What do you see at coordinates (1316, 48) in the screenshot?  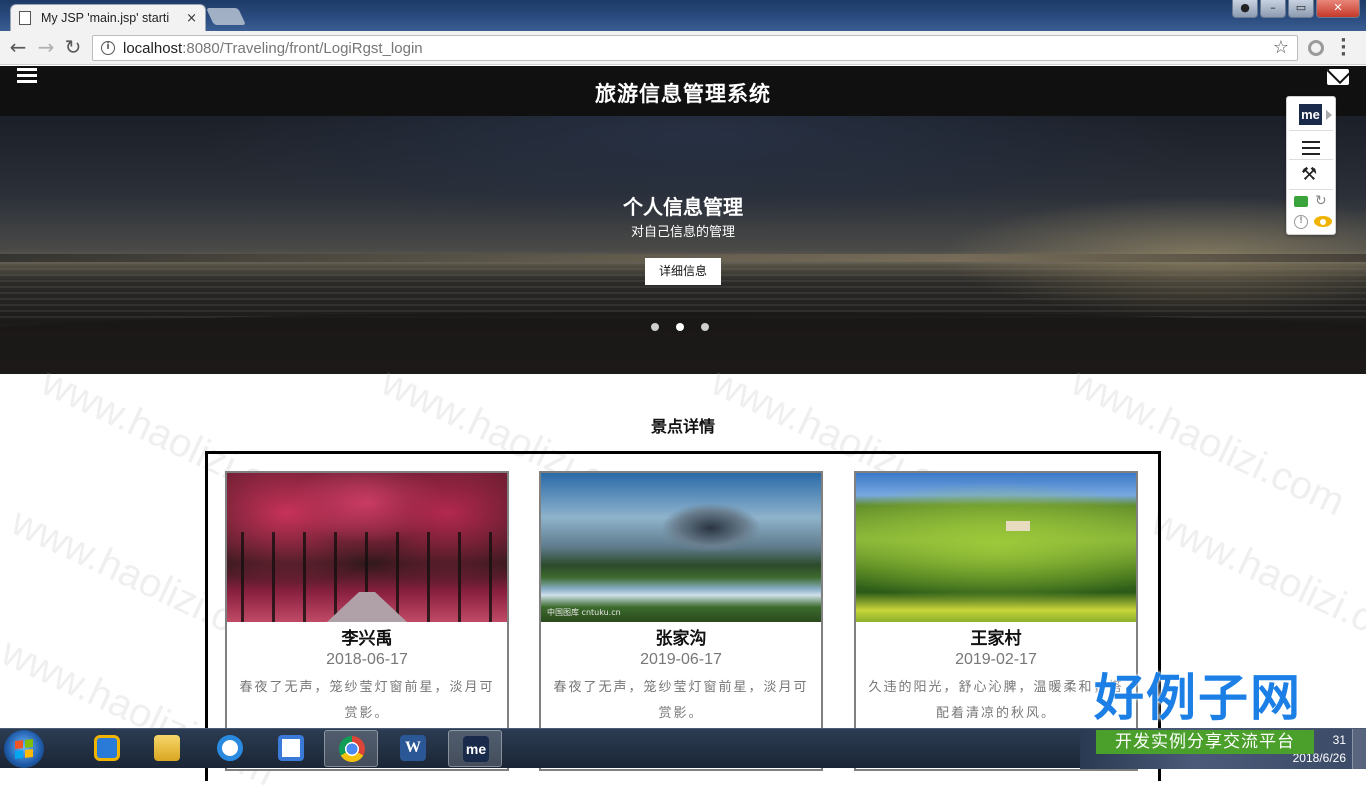 I see `extension-circle-icon` at bounding box center [1316, 48].